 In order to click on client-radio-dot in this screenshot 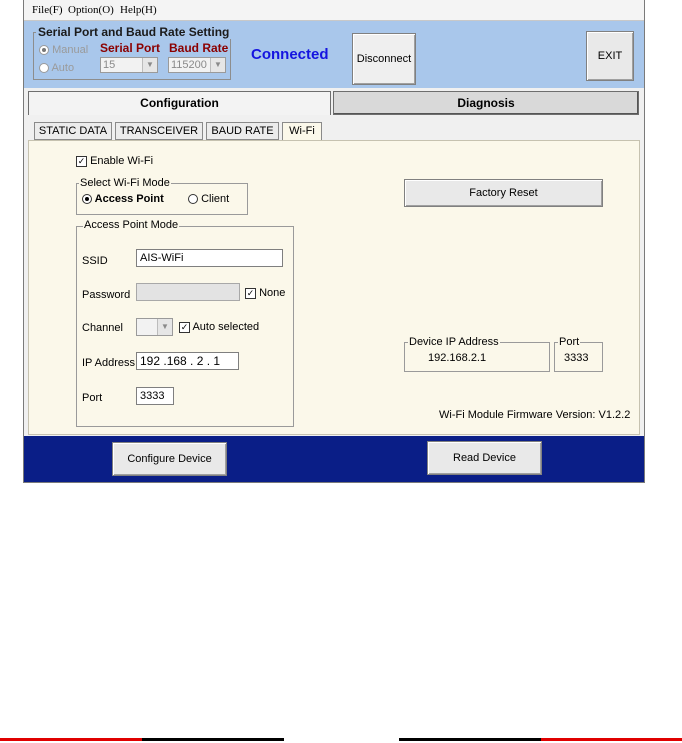, I will do `click(193, 199)`.